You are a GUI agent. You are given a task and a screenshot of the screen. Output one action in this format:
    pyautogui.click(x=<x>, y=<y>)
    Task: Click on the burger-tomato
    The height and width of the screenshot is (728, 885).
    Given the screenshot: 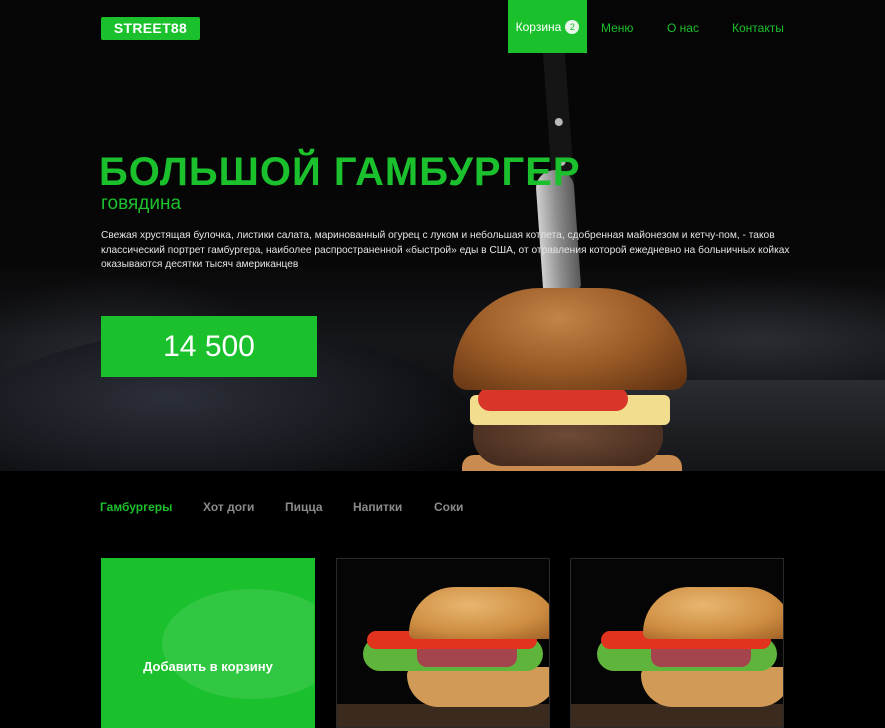 What is the action you would take?
    pyautogui.click(x=553, y=399)
    